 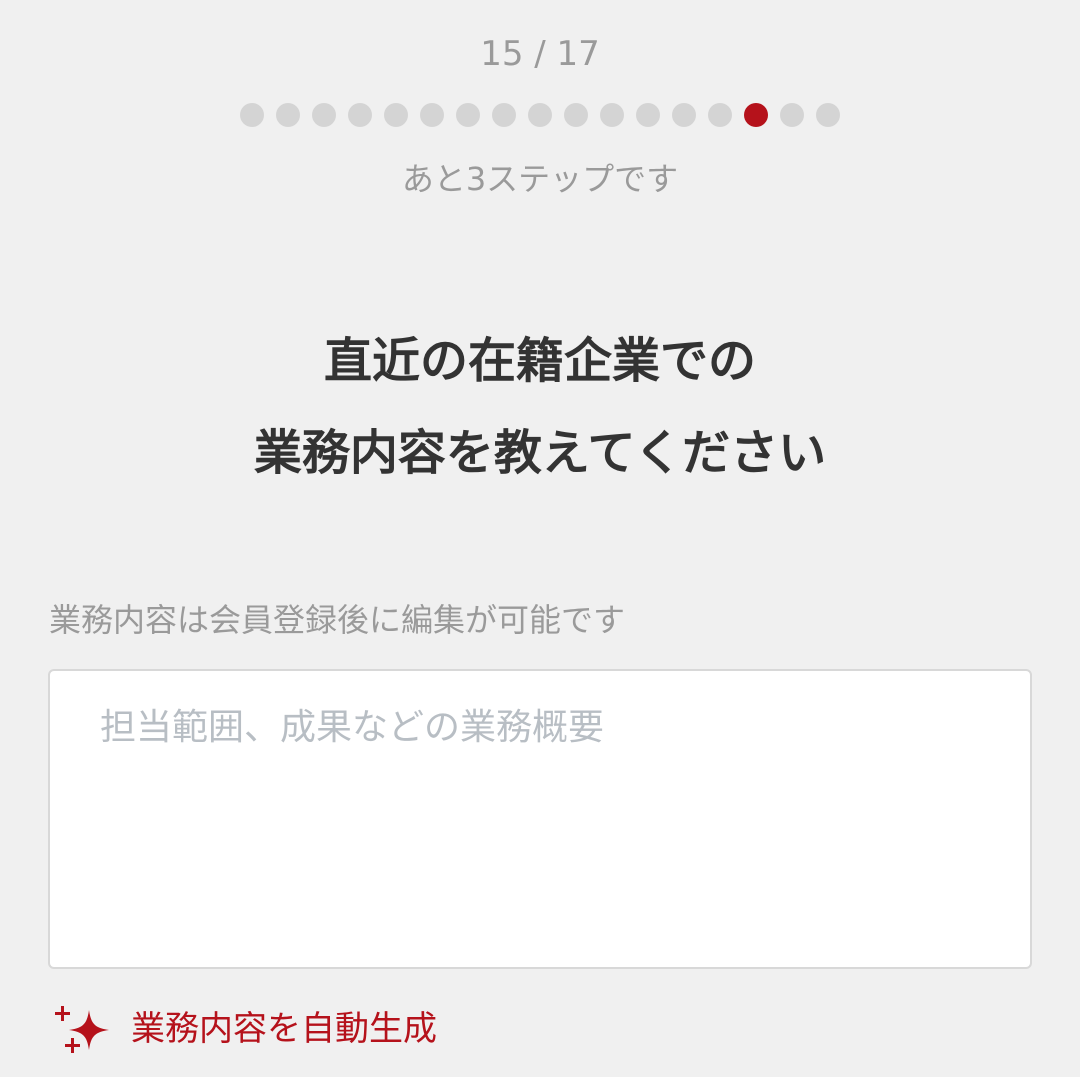 I want to click on progress-counter: 15 / 17, so click(x=540, y=54).